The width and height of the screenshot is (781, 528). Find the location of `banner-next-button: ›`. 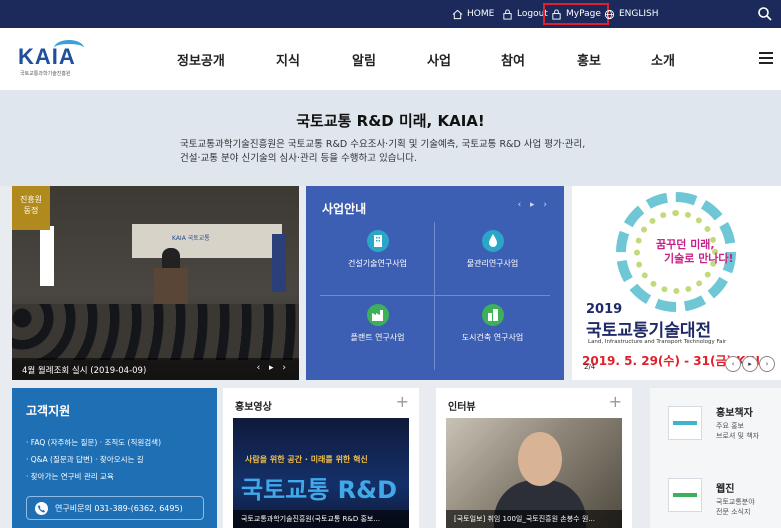

banner-next-button: › is located at coordinates (767, 364).